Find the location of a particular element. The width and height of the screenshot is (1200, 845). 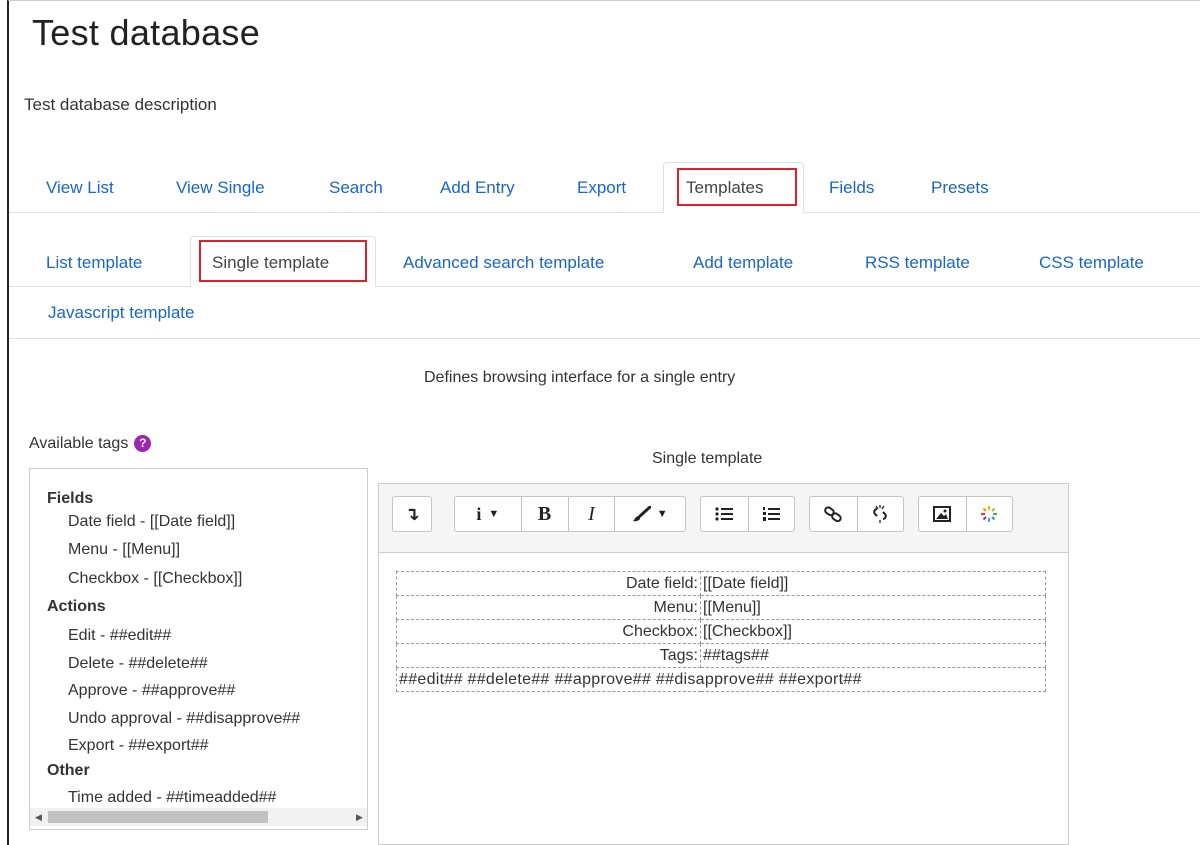

row-value: [[Menu]] is located at coordinates (873, 607).